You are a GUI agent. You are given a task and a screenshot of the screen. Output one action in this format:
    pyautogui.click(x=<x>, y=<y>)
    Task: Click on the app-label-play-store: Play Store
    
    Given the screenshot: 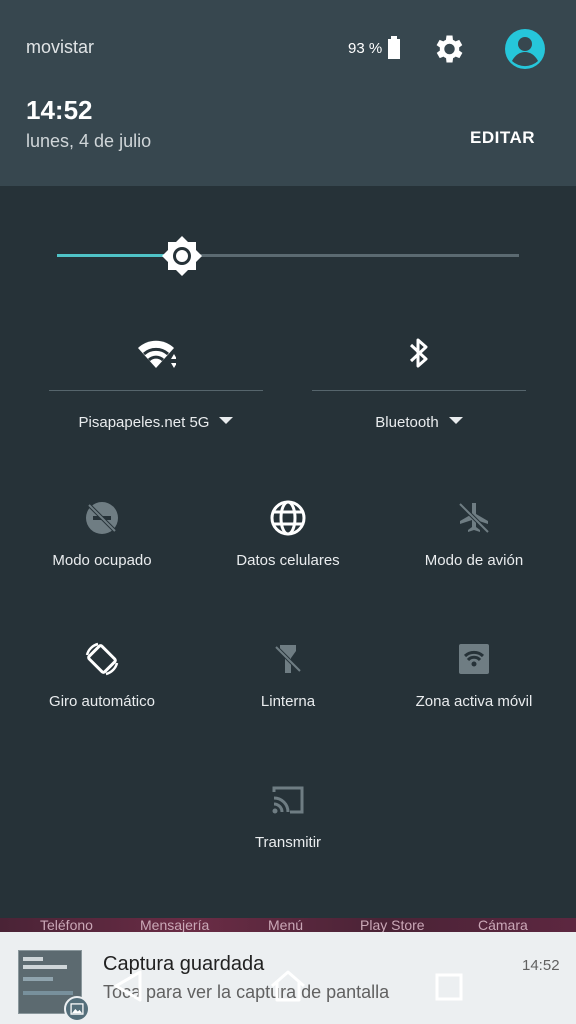 What is the action you would take?
    pyautogui.click(x=392, y=925)
    